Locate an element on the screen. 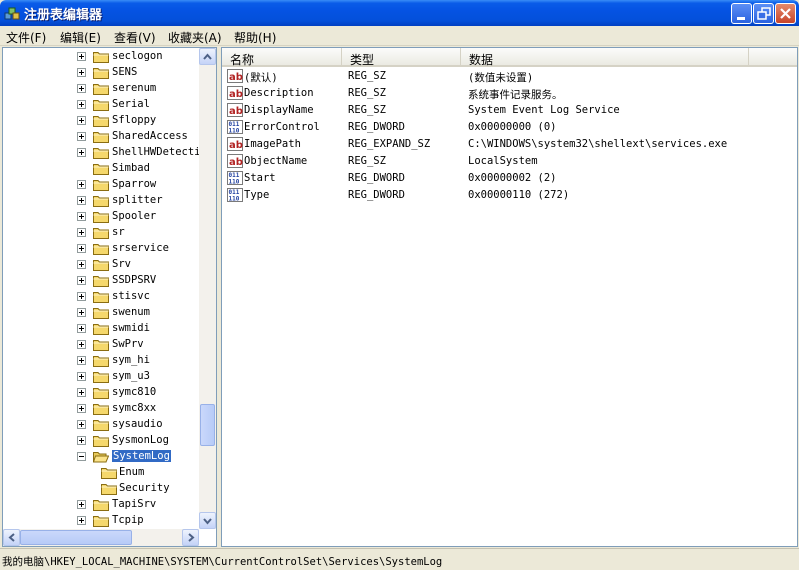 This screenshot has height=570, width=799. value-row: ab ObjectName REG_SZ LocalSystem is located at coordinates (509, 161).